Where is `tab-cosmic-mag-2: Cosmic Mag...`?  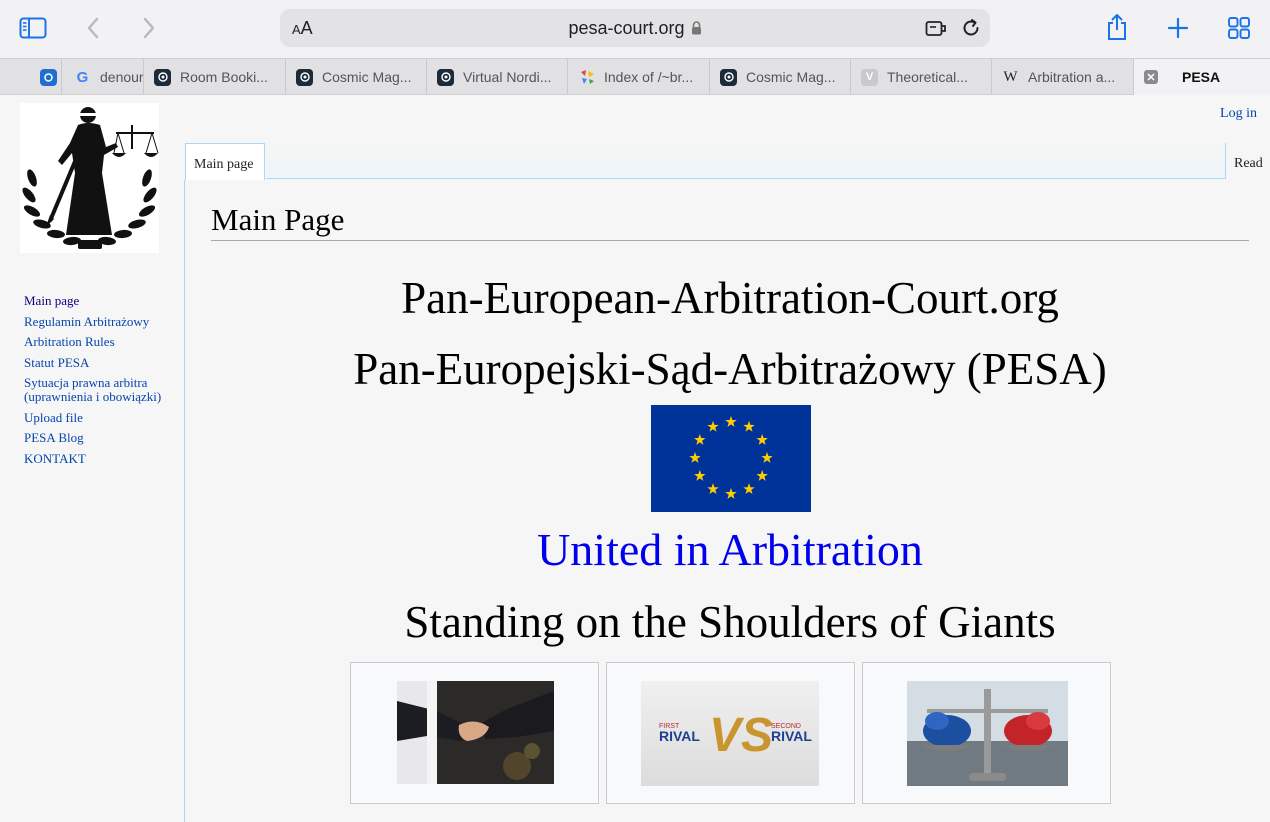 tab-cosmic-mag-2: Cosmic Mag... is located at coordinates (780, 77).